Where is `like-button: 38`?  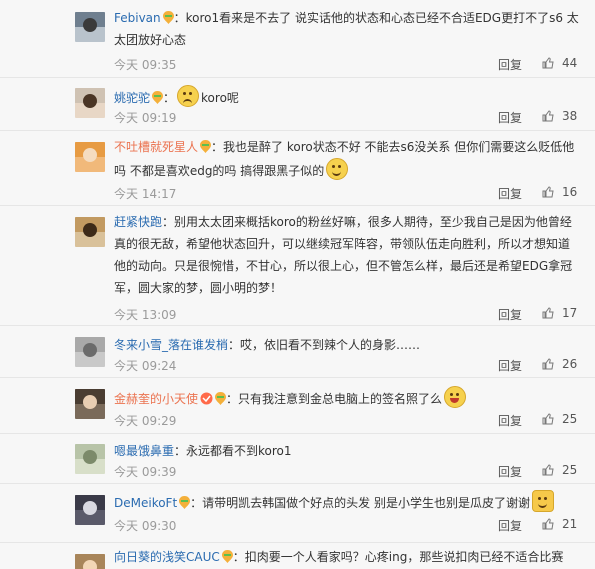
like-button: 38 is located at coordinates (559, 116).